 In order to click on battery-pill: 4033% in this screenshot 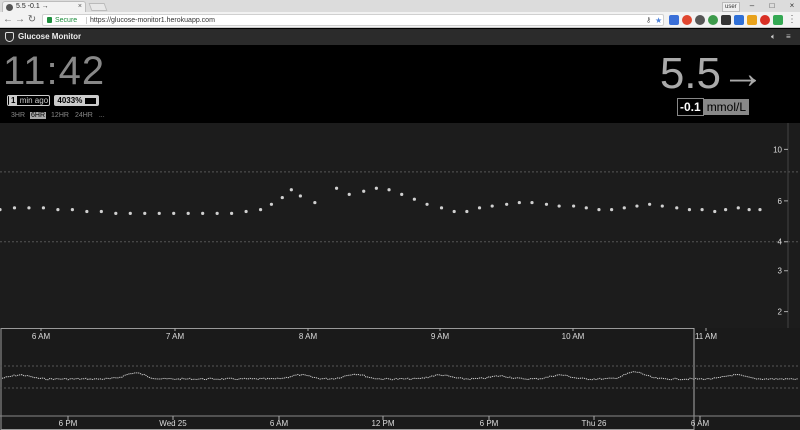, I will do `click(77, 100)`.